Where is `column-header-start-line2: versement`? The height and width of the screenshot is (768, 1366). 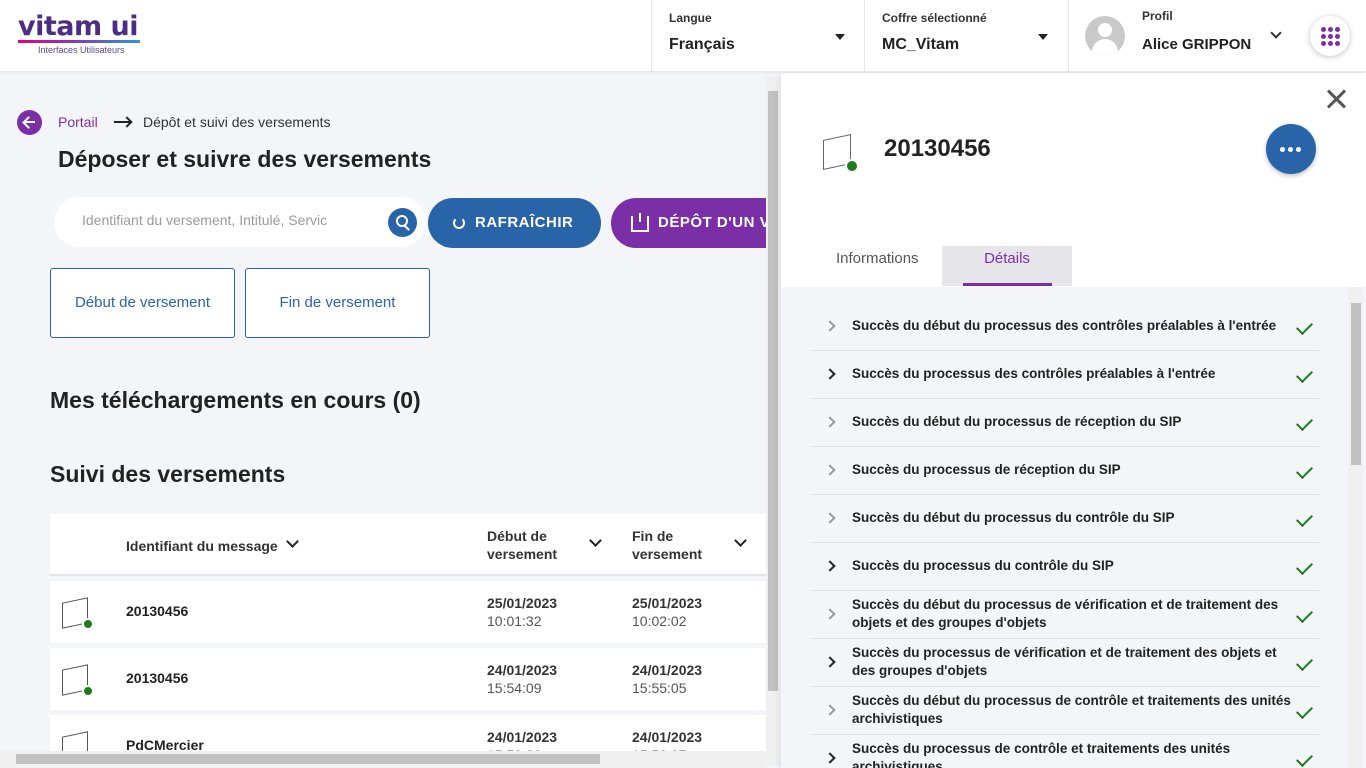 column-header-start-line2: versement is located at coordinates (522, 554).